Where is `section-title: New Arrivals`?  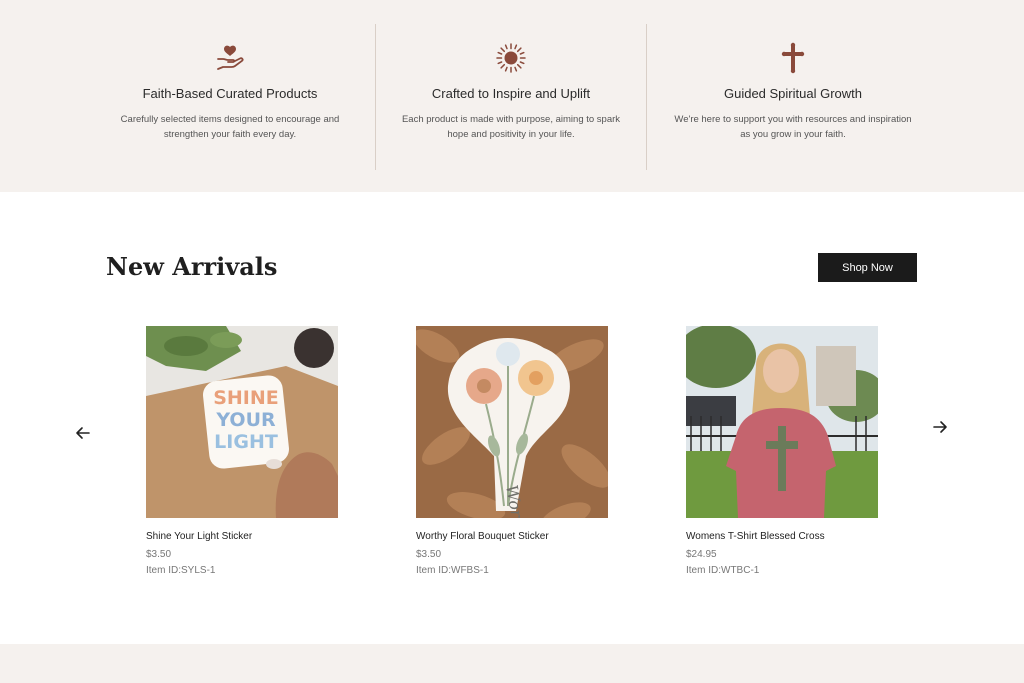 section-title: New Arrivals is located at coordinates (192, 266).